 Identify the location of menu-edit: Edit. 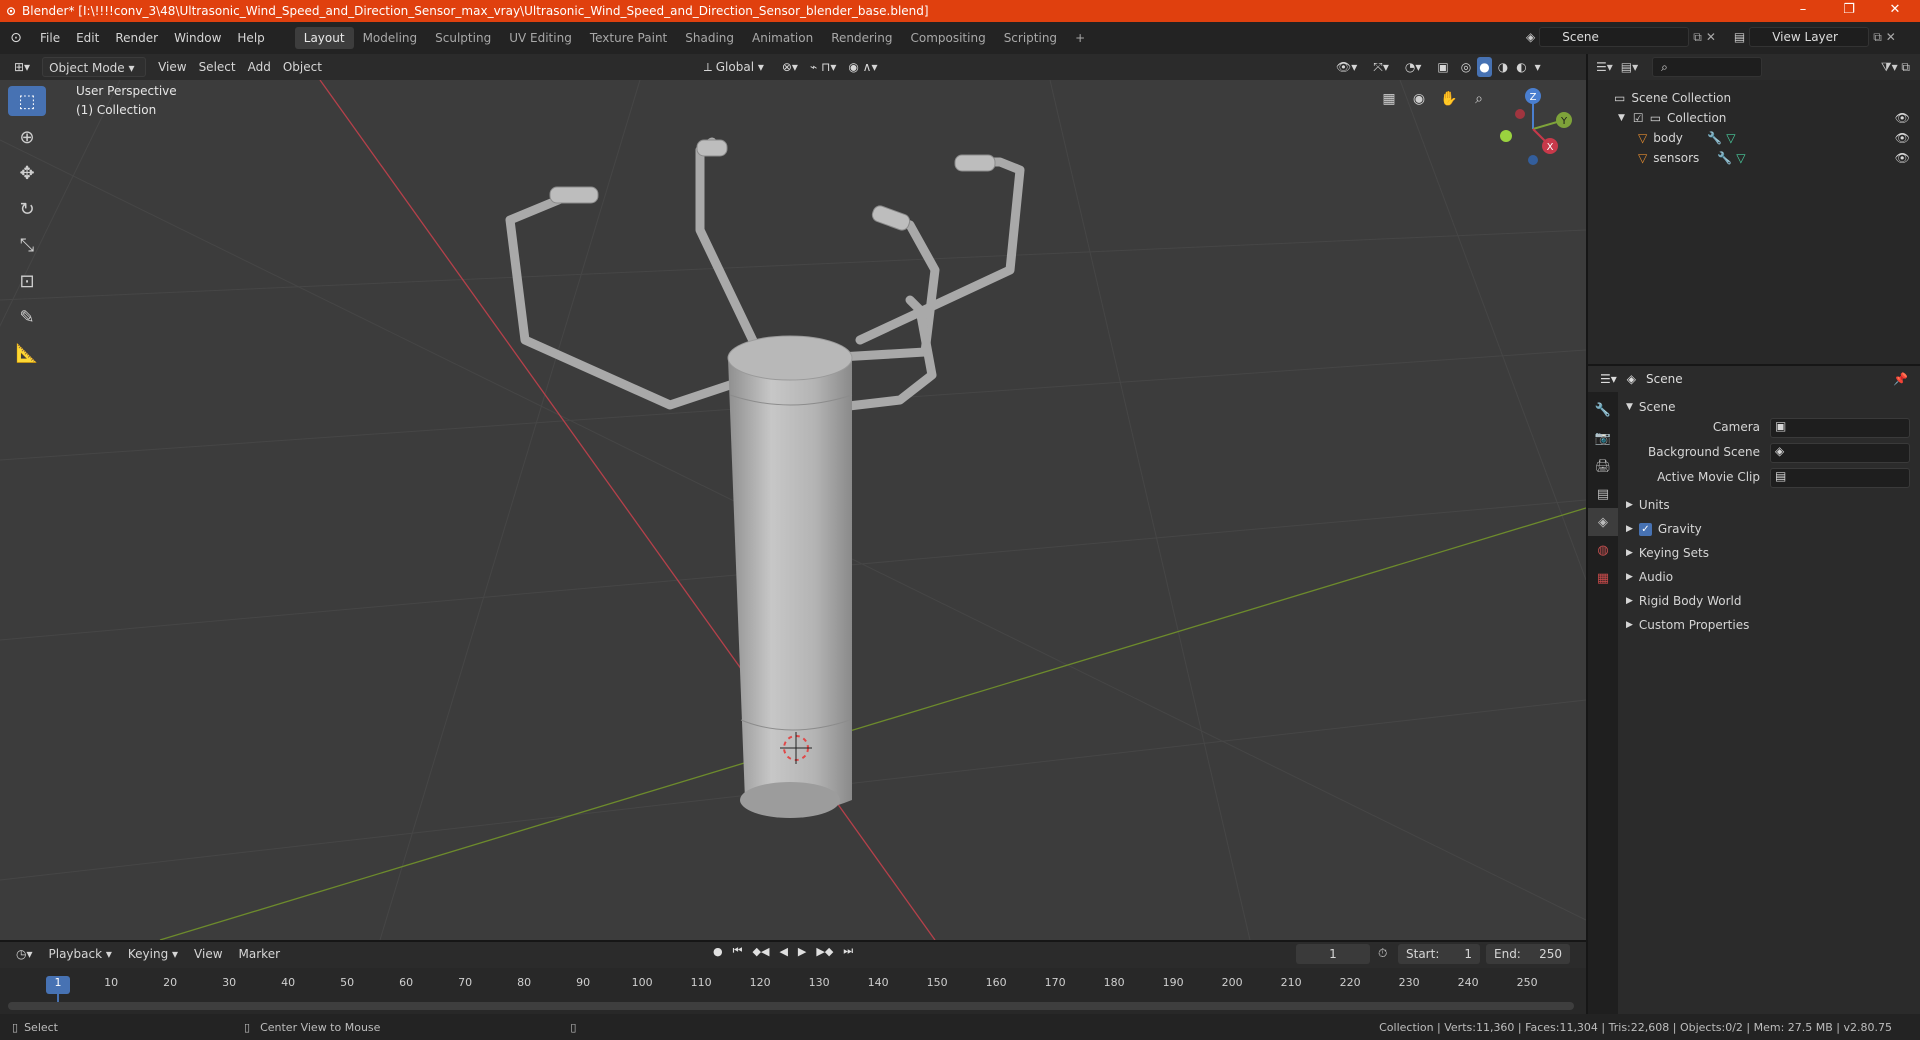
(87, 38).